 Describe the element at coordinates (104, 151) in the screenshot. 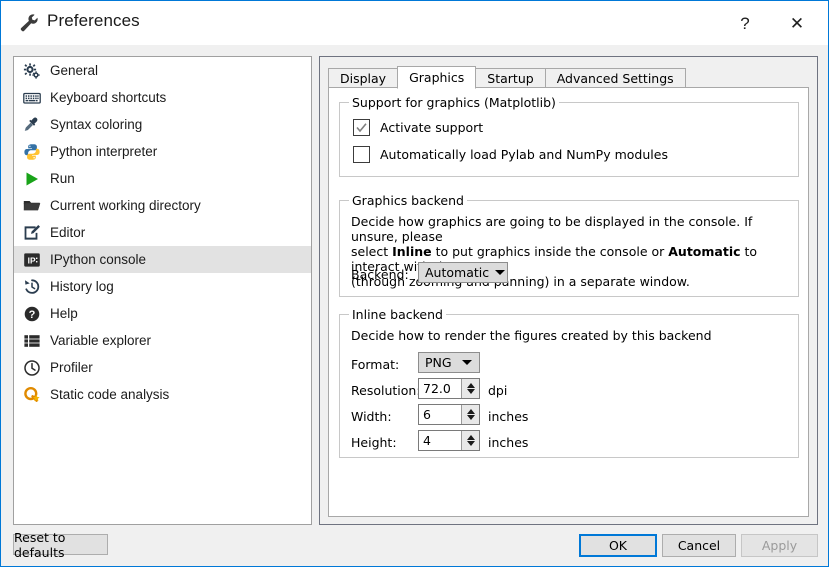

I see `sidebar-item-label: Python interpreter` at that location.